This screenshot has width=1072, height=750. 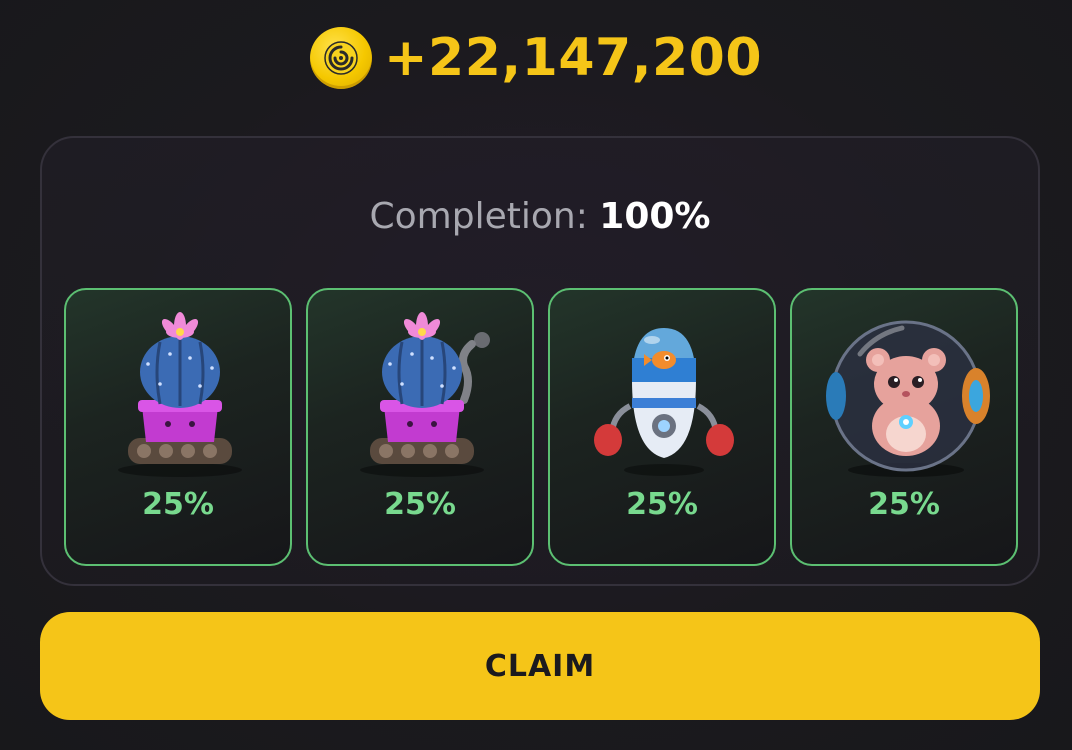 What do you see at coordinates (664, 402) in the screenshot?
I see `boxing-robot-icon` at bounding box center [664, 402].